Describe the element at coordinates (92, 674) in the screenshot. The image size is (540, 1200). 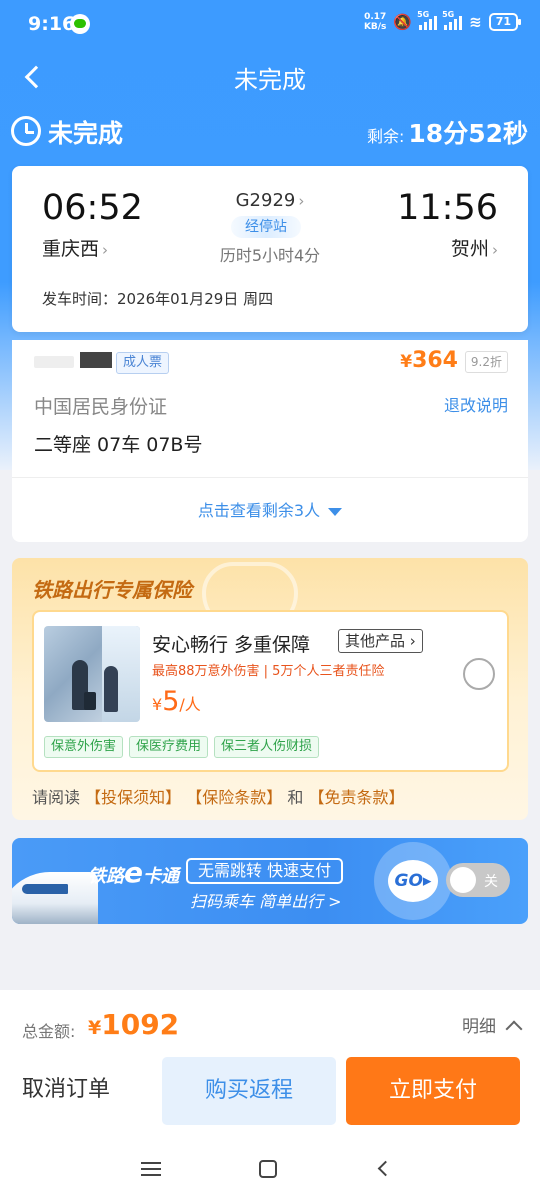
I see `travel-photo` at that location.